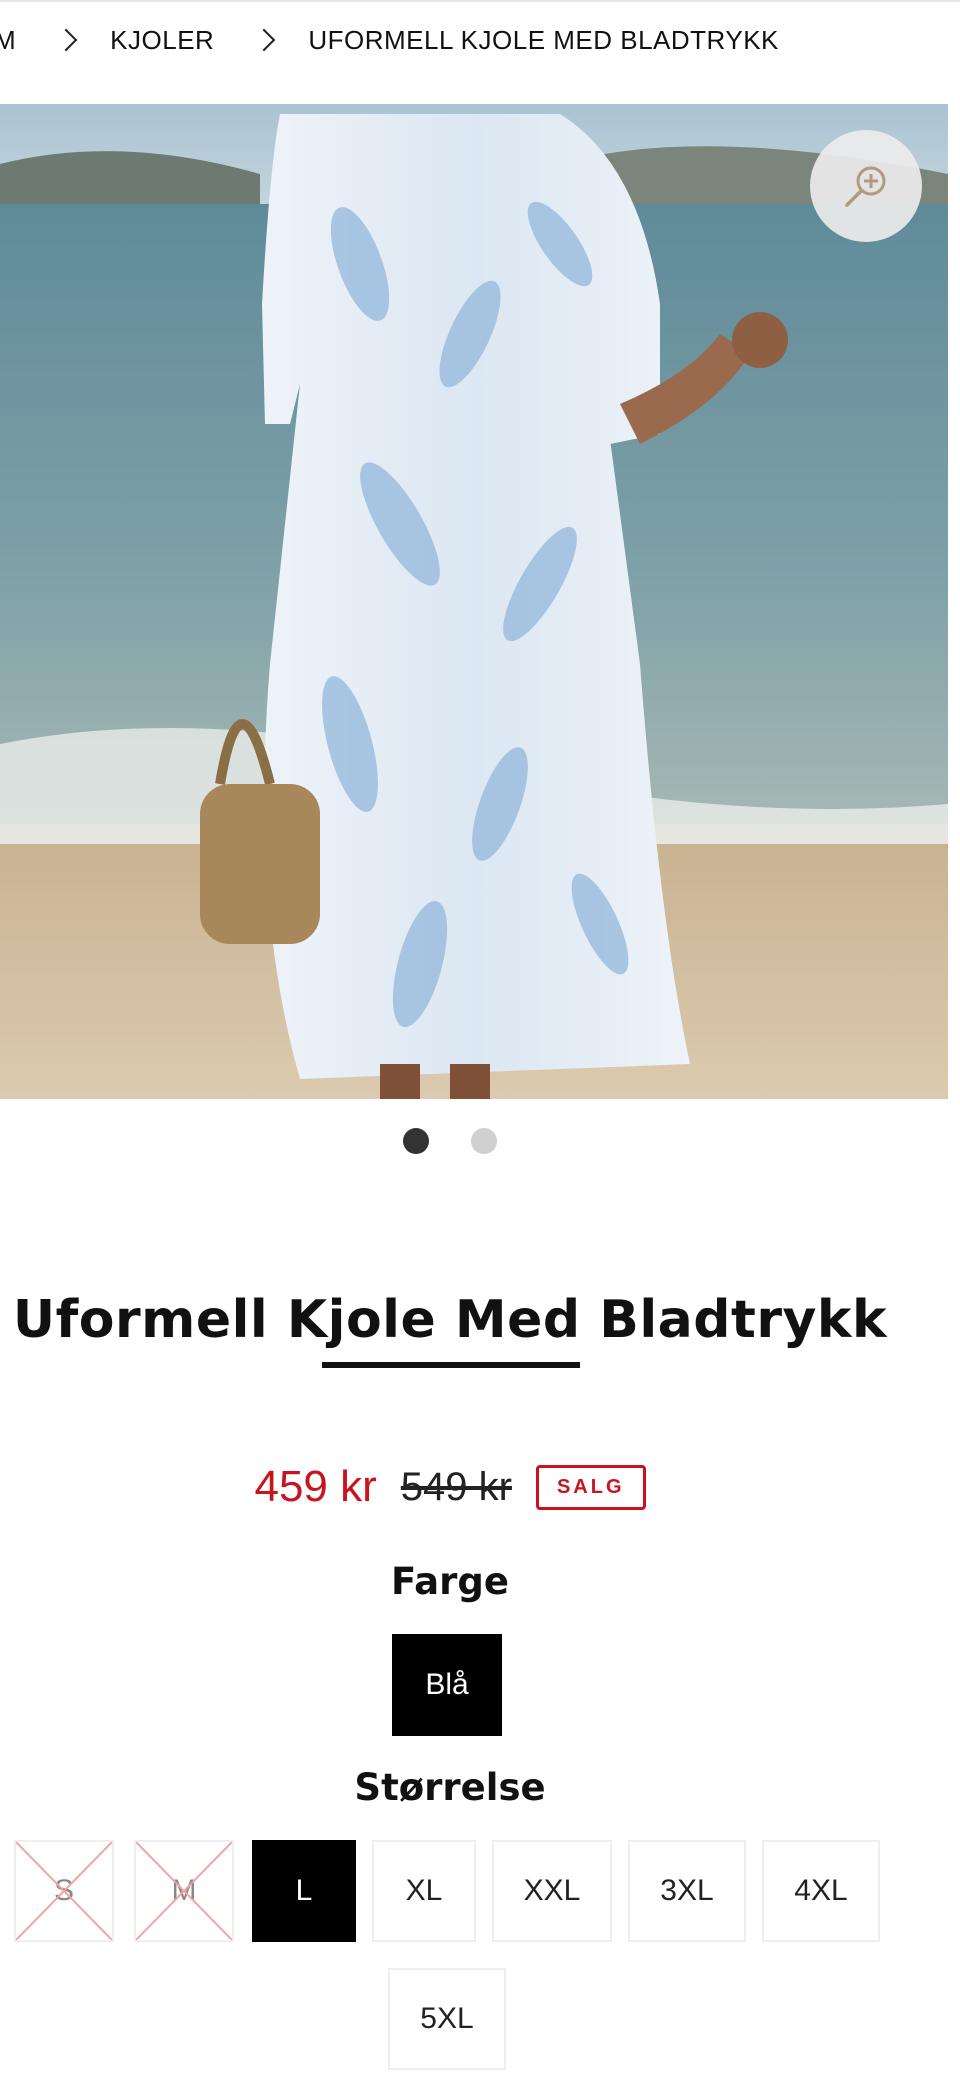 Image resolution: width=960 pixels, height=2080 pixels. I want to click on title-underline, so click(451, 1365).